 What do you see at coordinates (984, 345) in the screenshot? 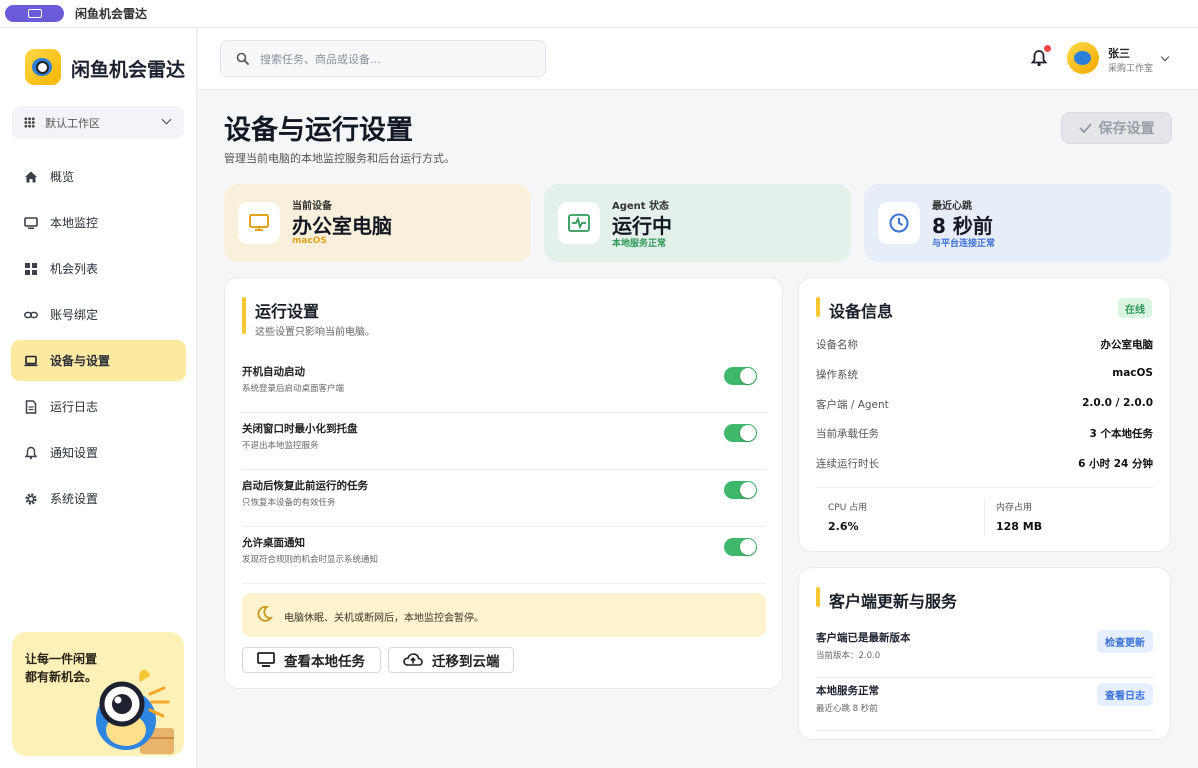
I see `info-row-device-name: 设备名称 办公室电脑` at bounding box center [984, 345].